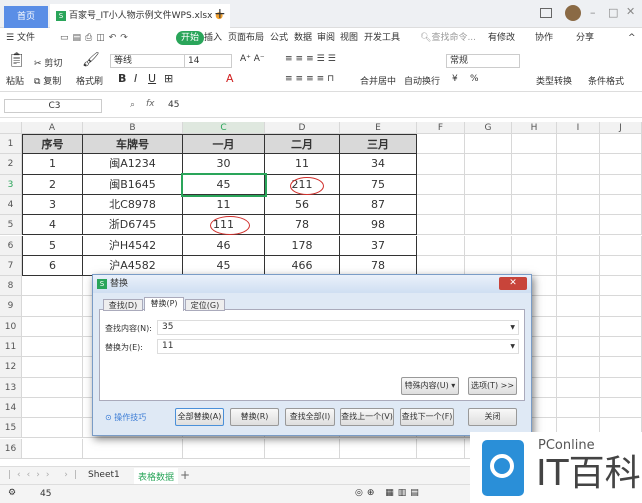 The height and width of the screenshot is (503, 642). What do you see at coordinates (224, 164) in the screenshot?
I see `cell-C2: 30` at bounding box center [224, 164].